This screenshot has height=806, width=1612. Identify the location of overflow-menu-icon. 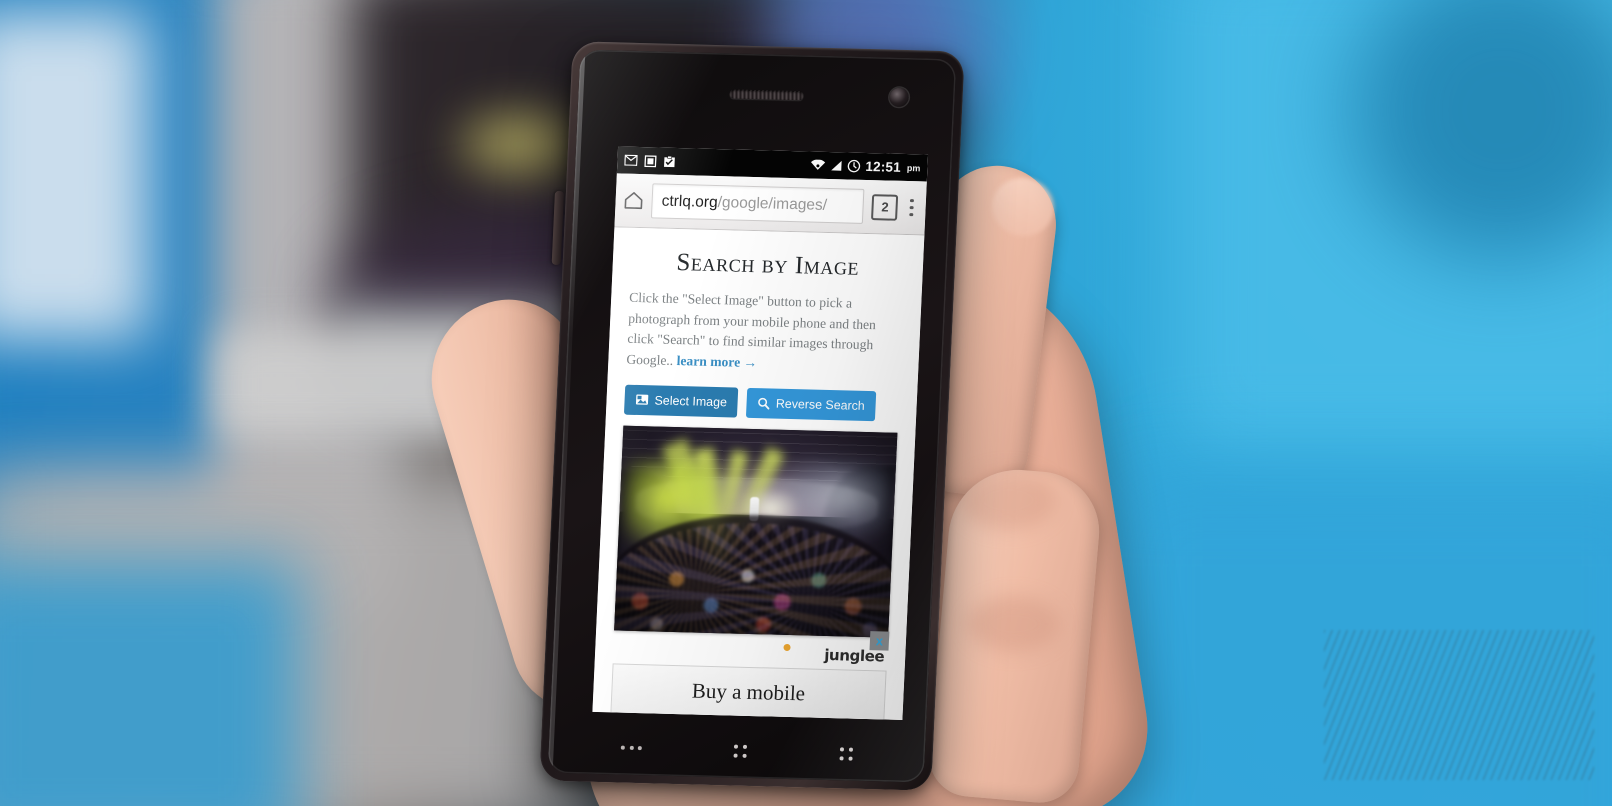
(912, 207).